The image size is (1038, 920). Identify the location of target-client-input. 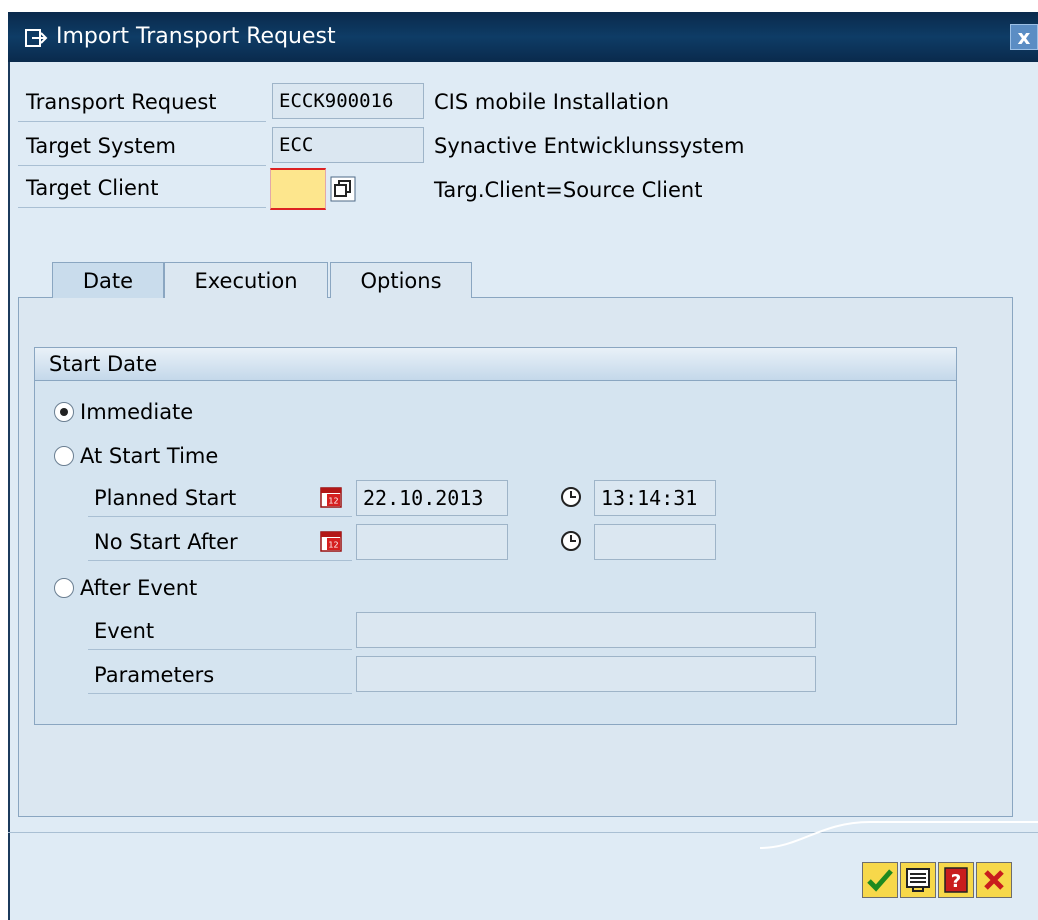
(298, 189).